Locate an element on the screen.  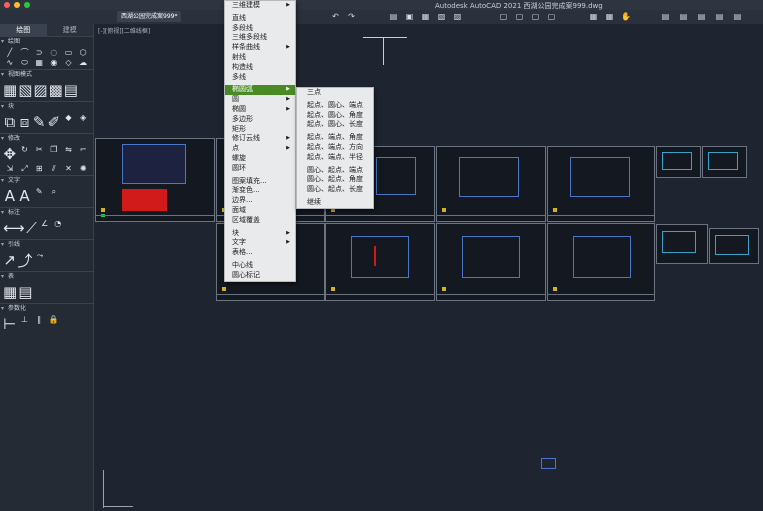
tab-draw: 绘图 is located at coordinates (23, 30).